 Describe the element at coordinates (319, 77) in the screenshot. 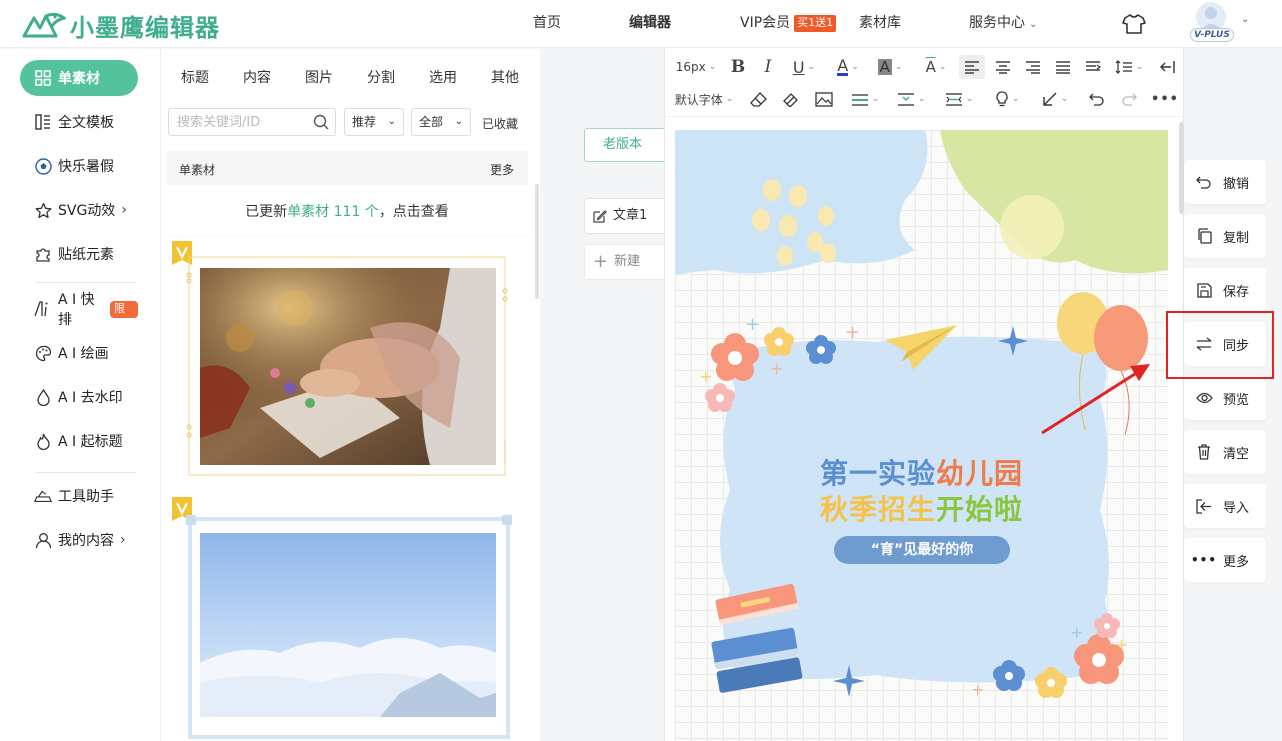

I see `tab-image: 图片` at that location.